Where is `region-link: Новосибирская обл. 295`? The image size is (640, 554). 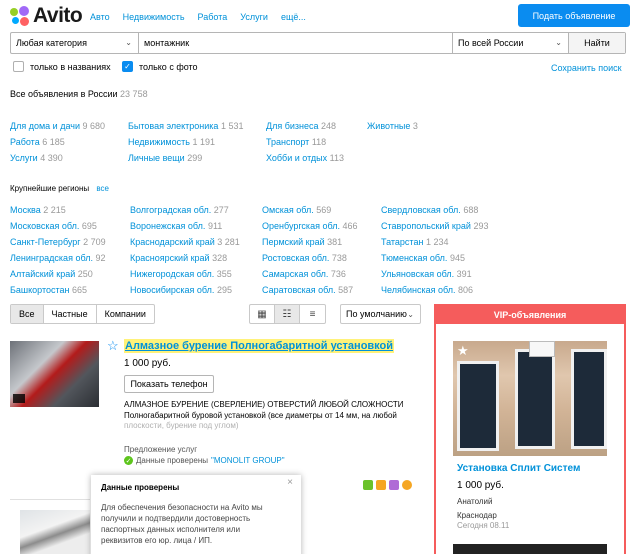
region-link: Новосибирская обл. 295 is located at coordinates (181, 290).